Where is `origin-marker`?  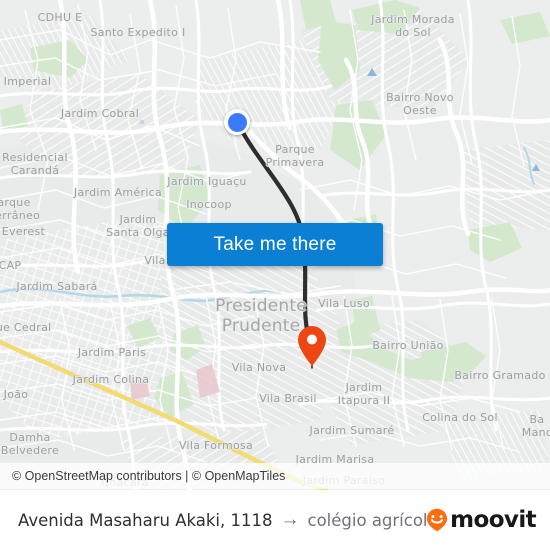 origin-marker is located at coordinates (237, 122).